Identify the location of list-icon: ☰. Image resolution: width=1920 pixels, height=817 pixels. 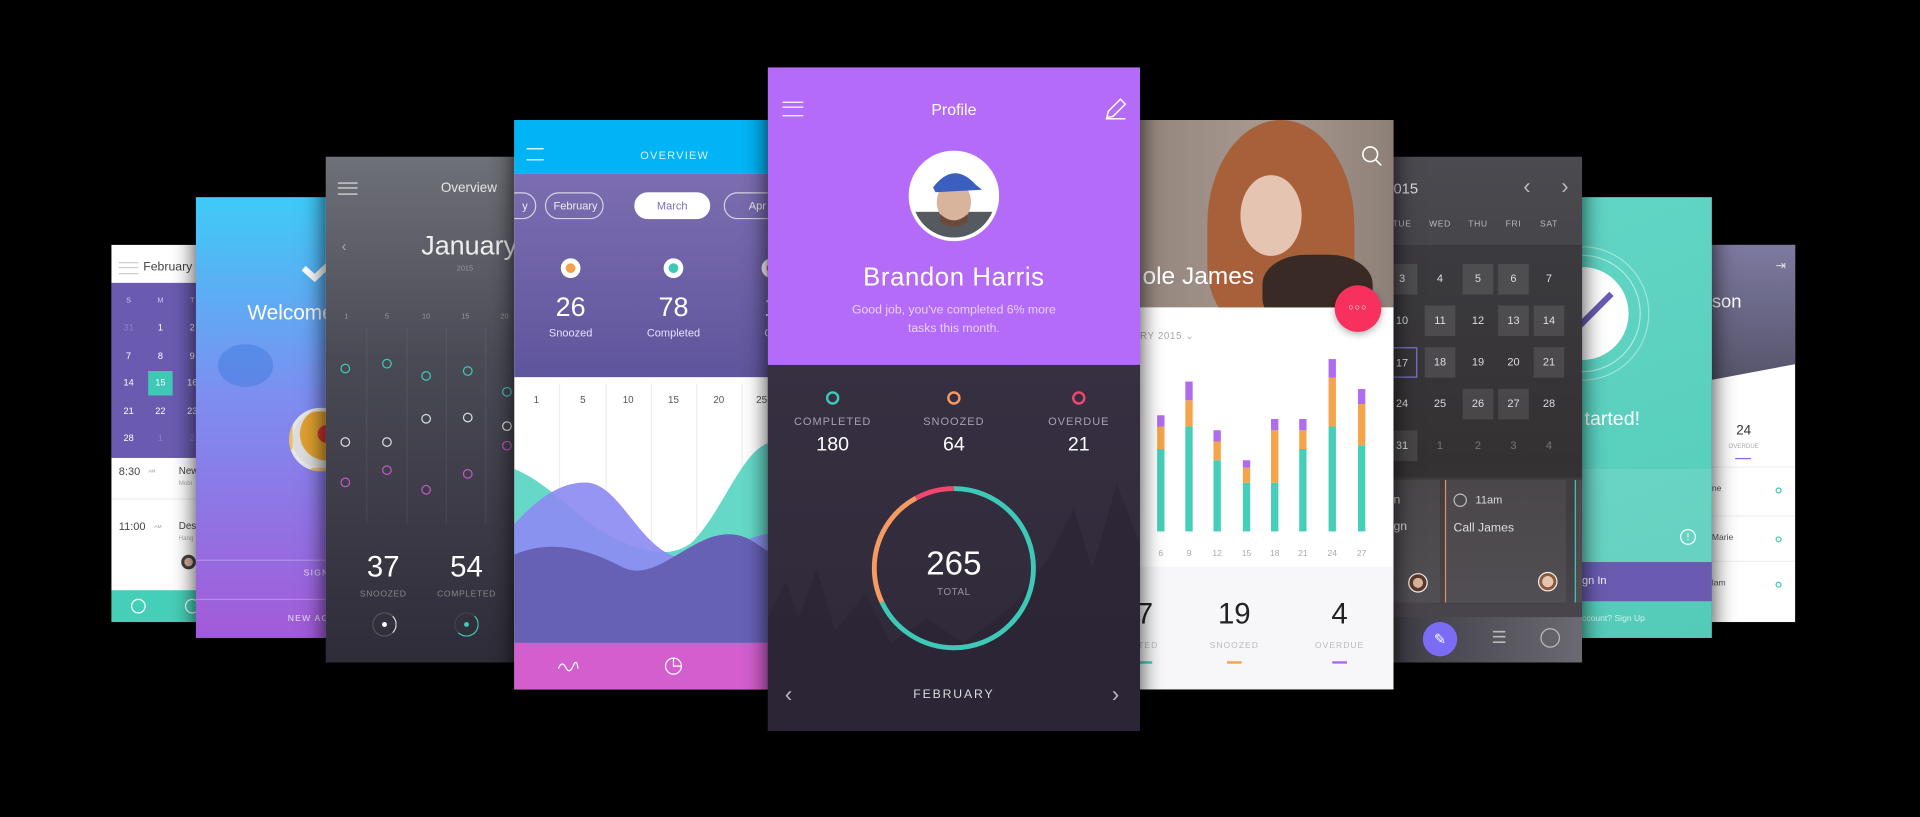
(1498, 637).